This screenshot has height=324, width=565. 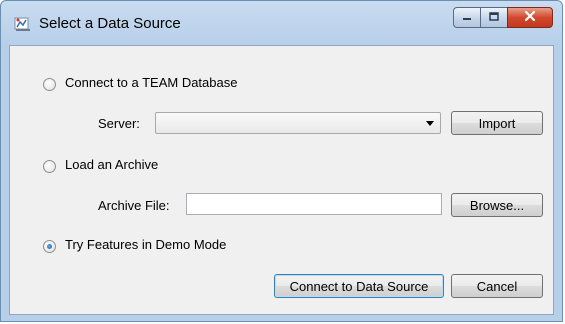 I want to click on data-source-app-icon, so click(x=23, y=24).